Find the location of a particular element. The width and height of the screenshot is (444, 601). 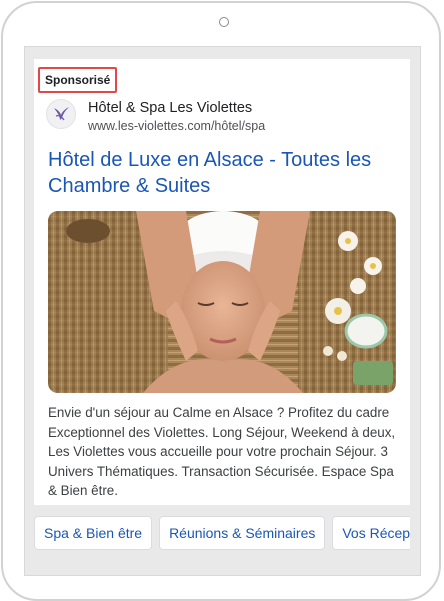

site-name: Hôtel & Spa Les Violettes is located at coordinates (170, 108).